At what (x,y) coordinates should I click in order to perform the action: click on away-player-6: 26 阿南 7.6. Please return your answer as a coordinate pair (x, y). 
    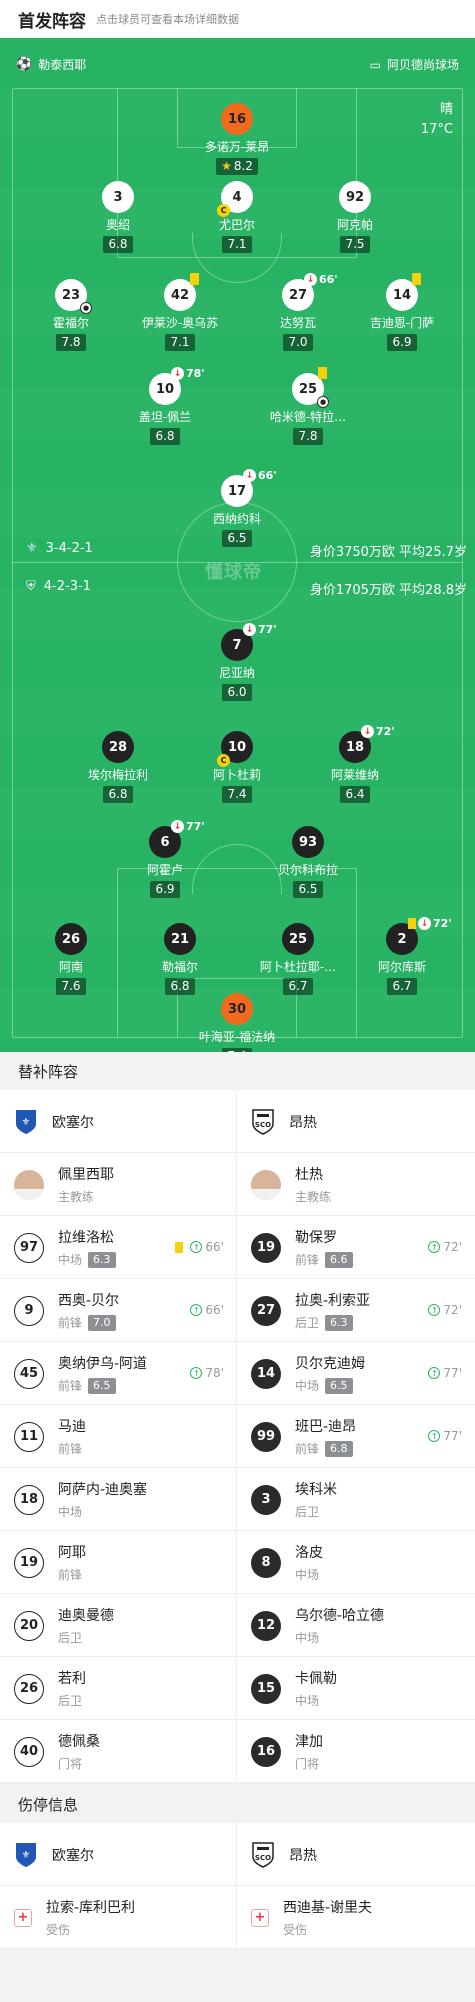
    Looking at the image, I should click on (71, 959).